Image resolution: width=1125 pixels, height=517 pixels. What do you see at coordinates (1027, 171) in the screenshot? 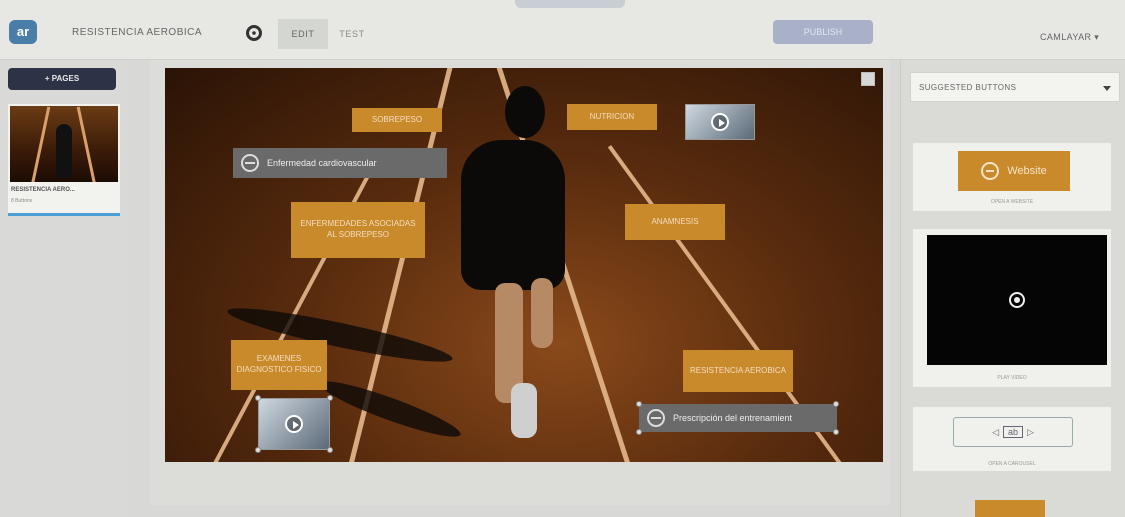
I see `website-label: Website` at bounding box center [1027, 171].